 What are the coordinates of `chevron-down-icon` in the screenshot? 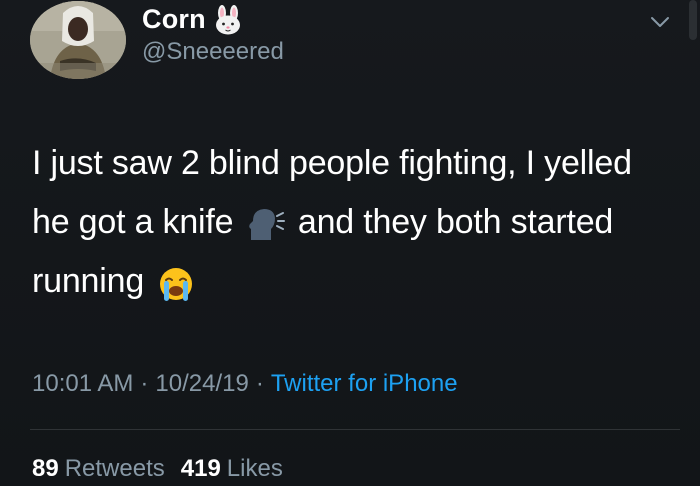 It's located at (660, 22).